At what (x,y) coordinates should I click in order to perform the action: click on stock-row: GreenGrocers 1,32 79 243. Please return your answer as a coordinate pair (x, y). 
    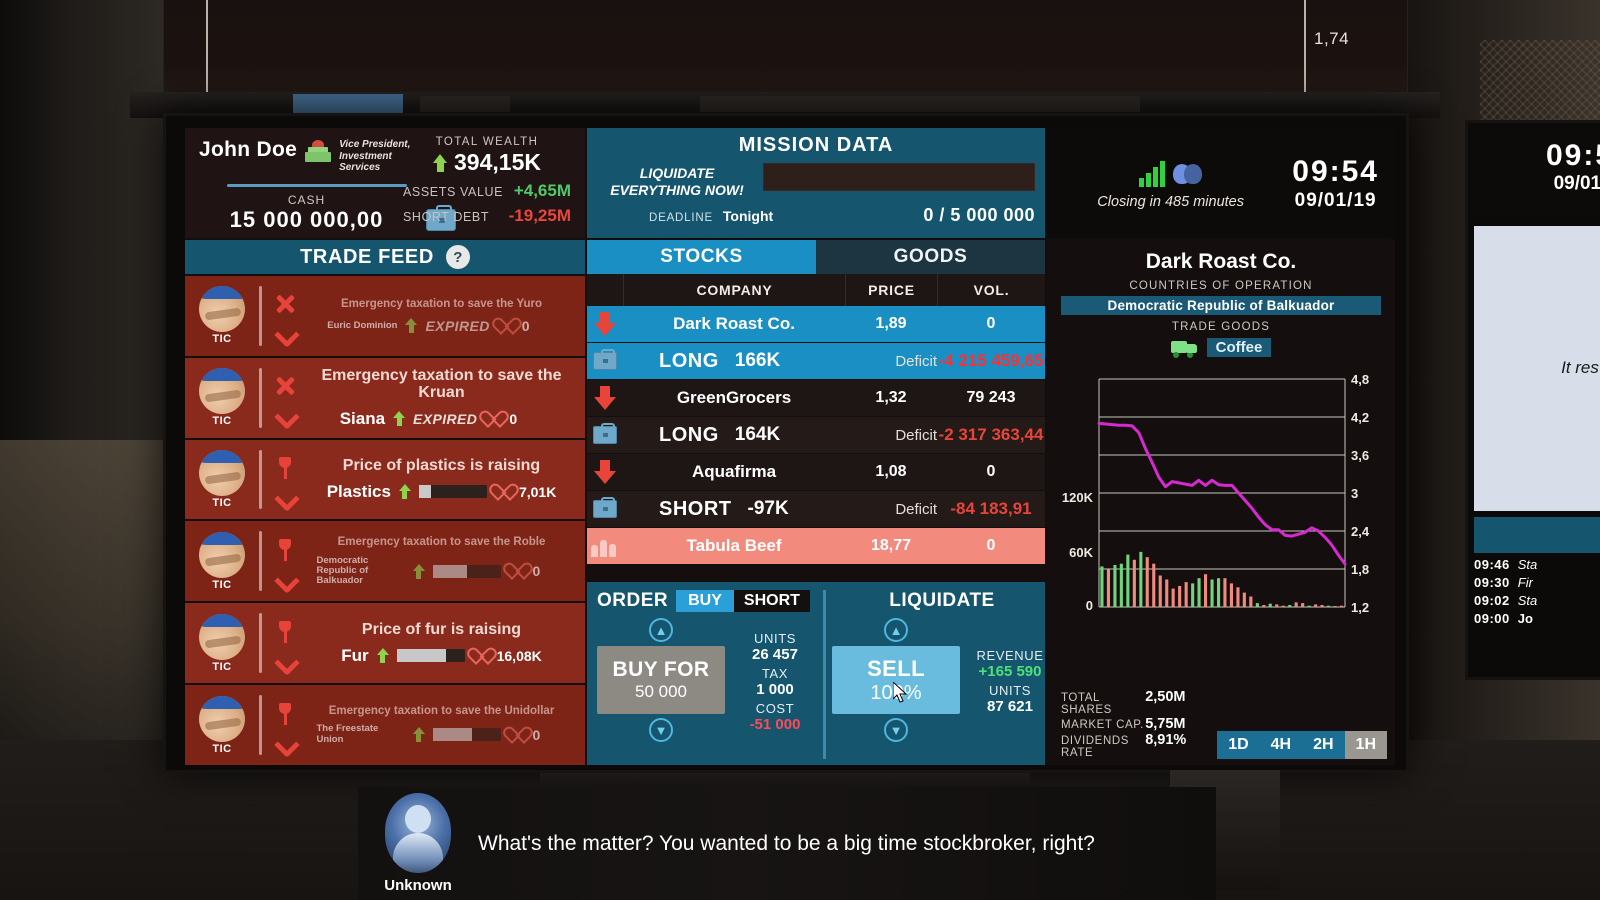
    Looking at the image, I should click on (816, 398).